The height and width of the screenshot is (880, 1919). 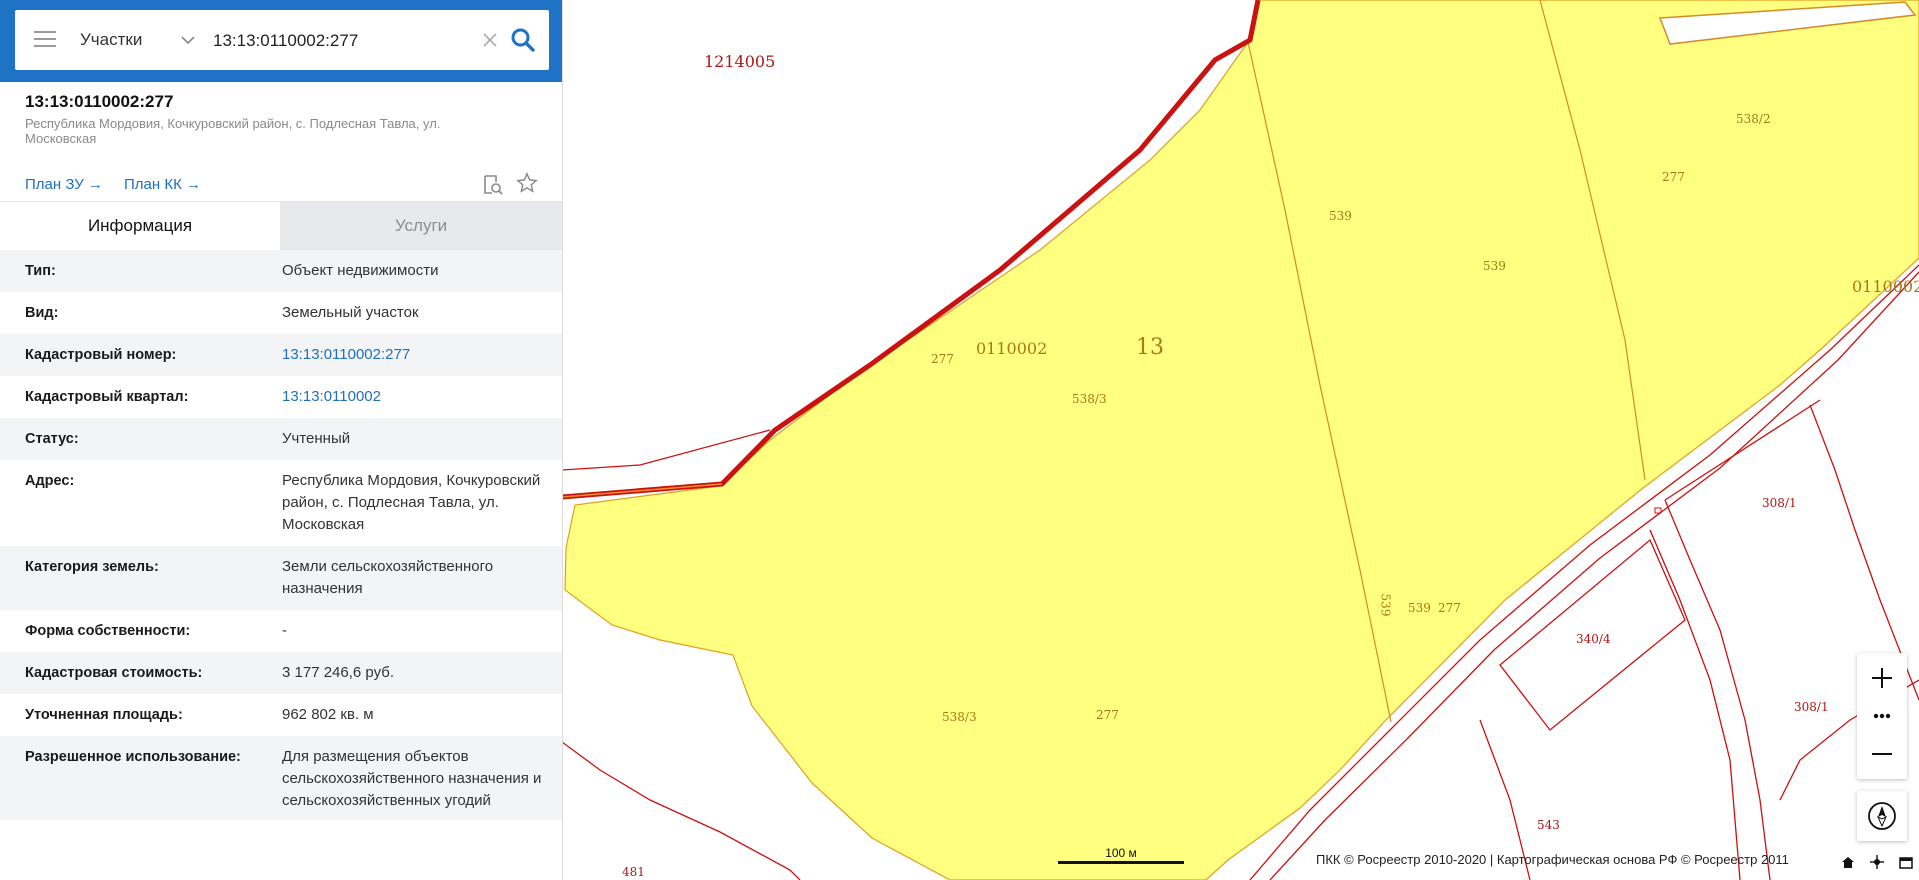 What do you see at coordinates (1753, 119) in the screenshot?
I see `map-label-parcel: 538/2` at bounding box center [1753, 119].